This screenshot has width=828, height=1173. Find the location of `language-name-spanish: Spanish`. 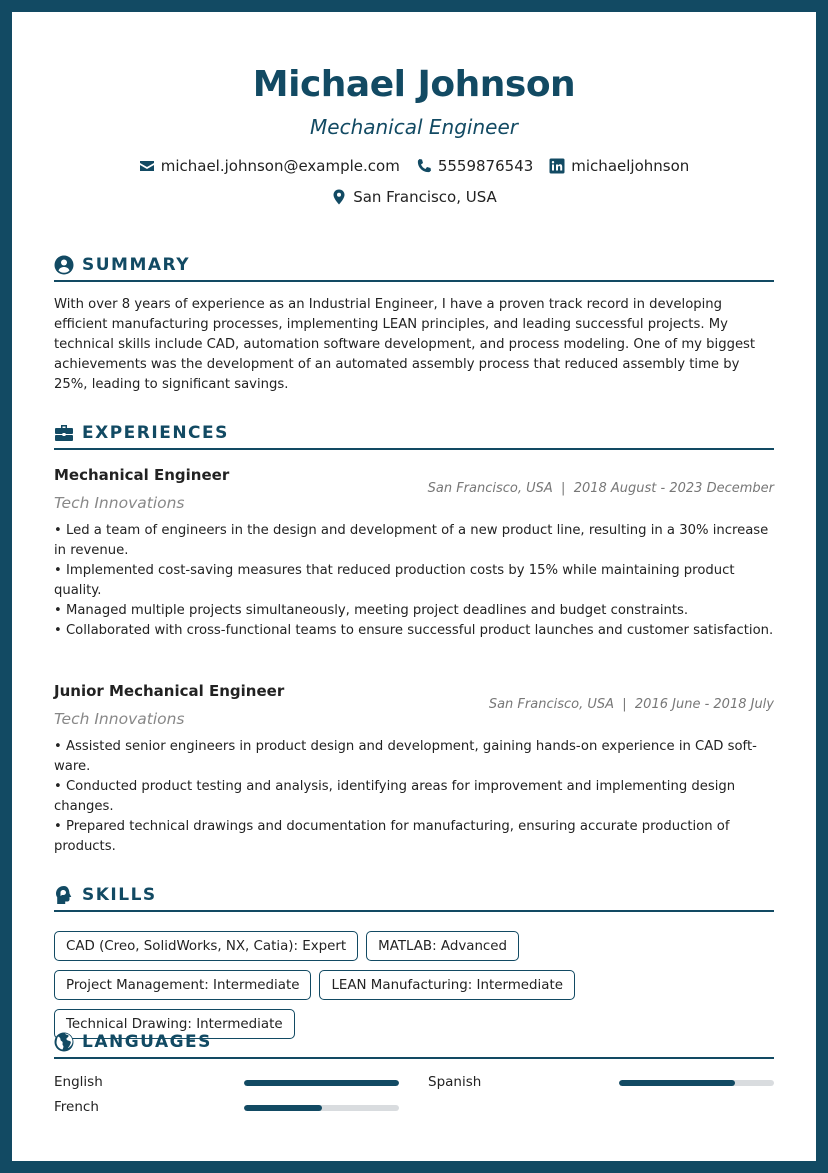

language-name-spanish: Spanish is located at coordinates (455, 1082).